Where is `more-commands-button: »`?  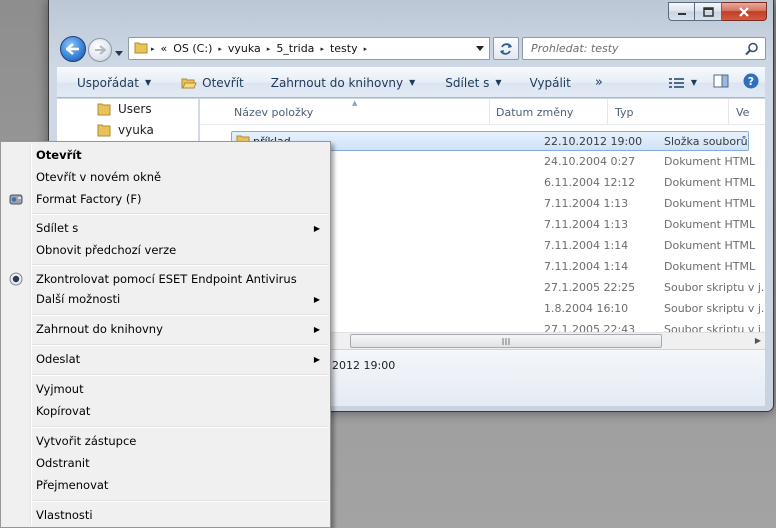
more-commands-button: » is located at coordinates (599, 82).